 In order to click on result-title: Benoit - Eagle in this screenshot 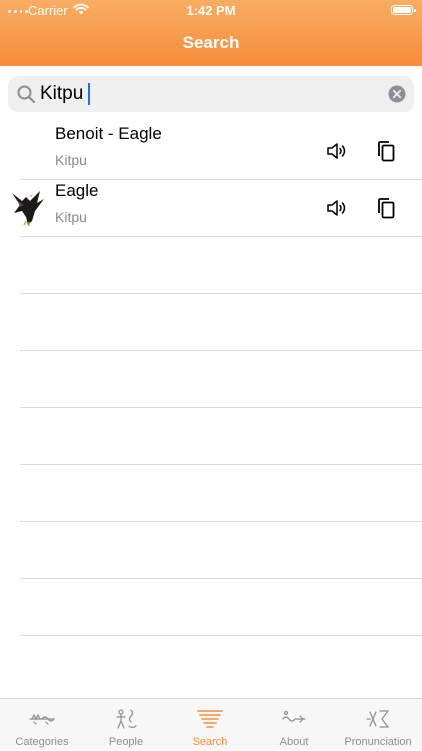, I will do `click(108, 133)`.